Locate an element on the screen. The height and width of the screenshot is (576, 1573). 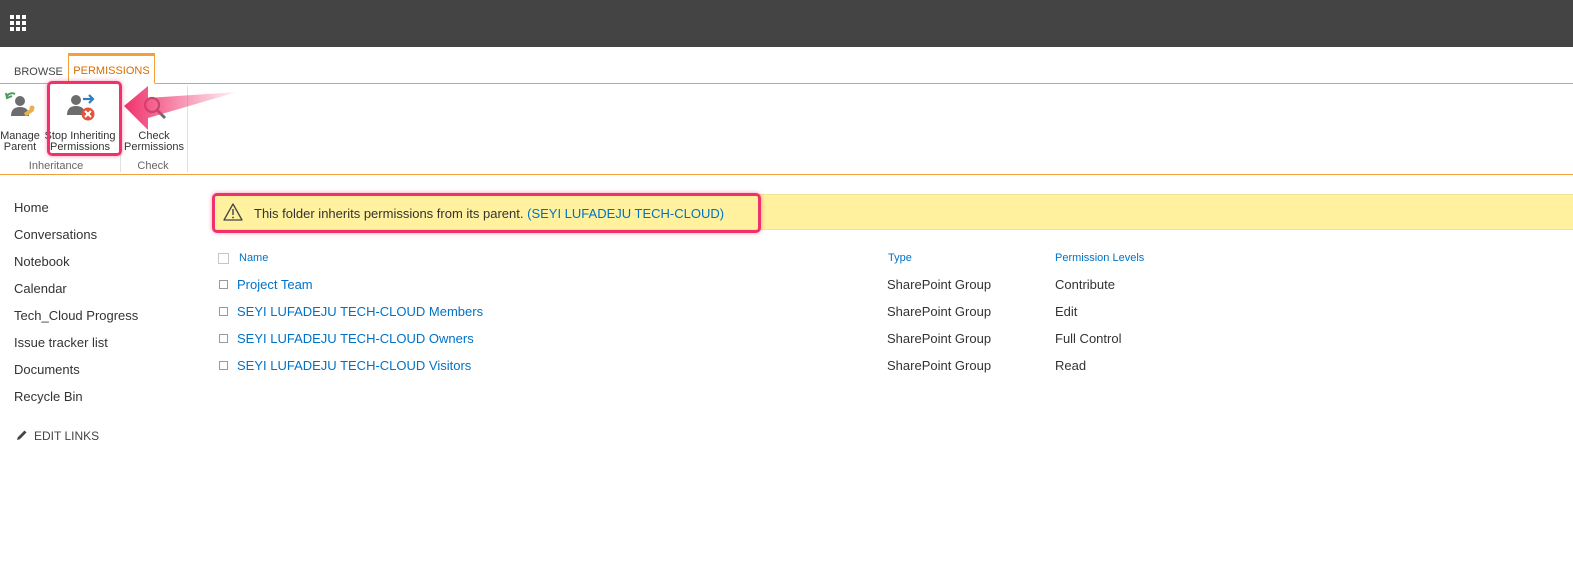
check-permissions-label-line2: Permissions is located at coordinates (154, 147).